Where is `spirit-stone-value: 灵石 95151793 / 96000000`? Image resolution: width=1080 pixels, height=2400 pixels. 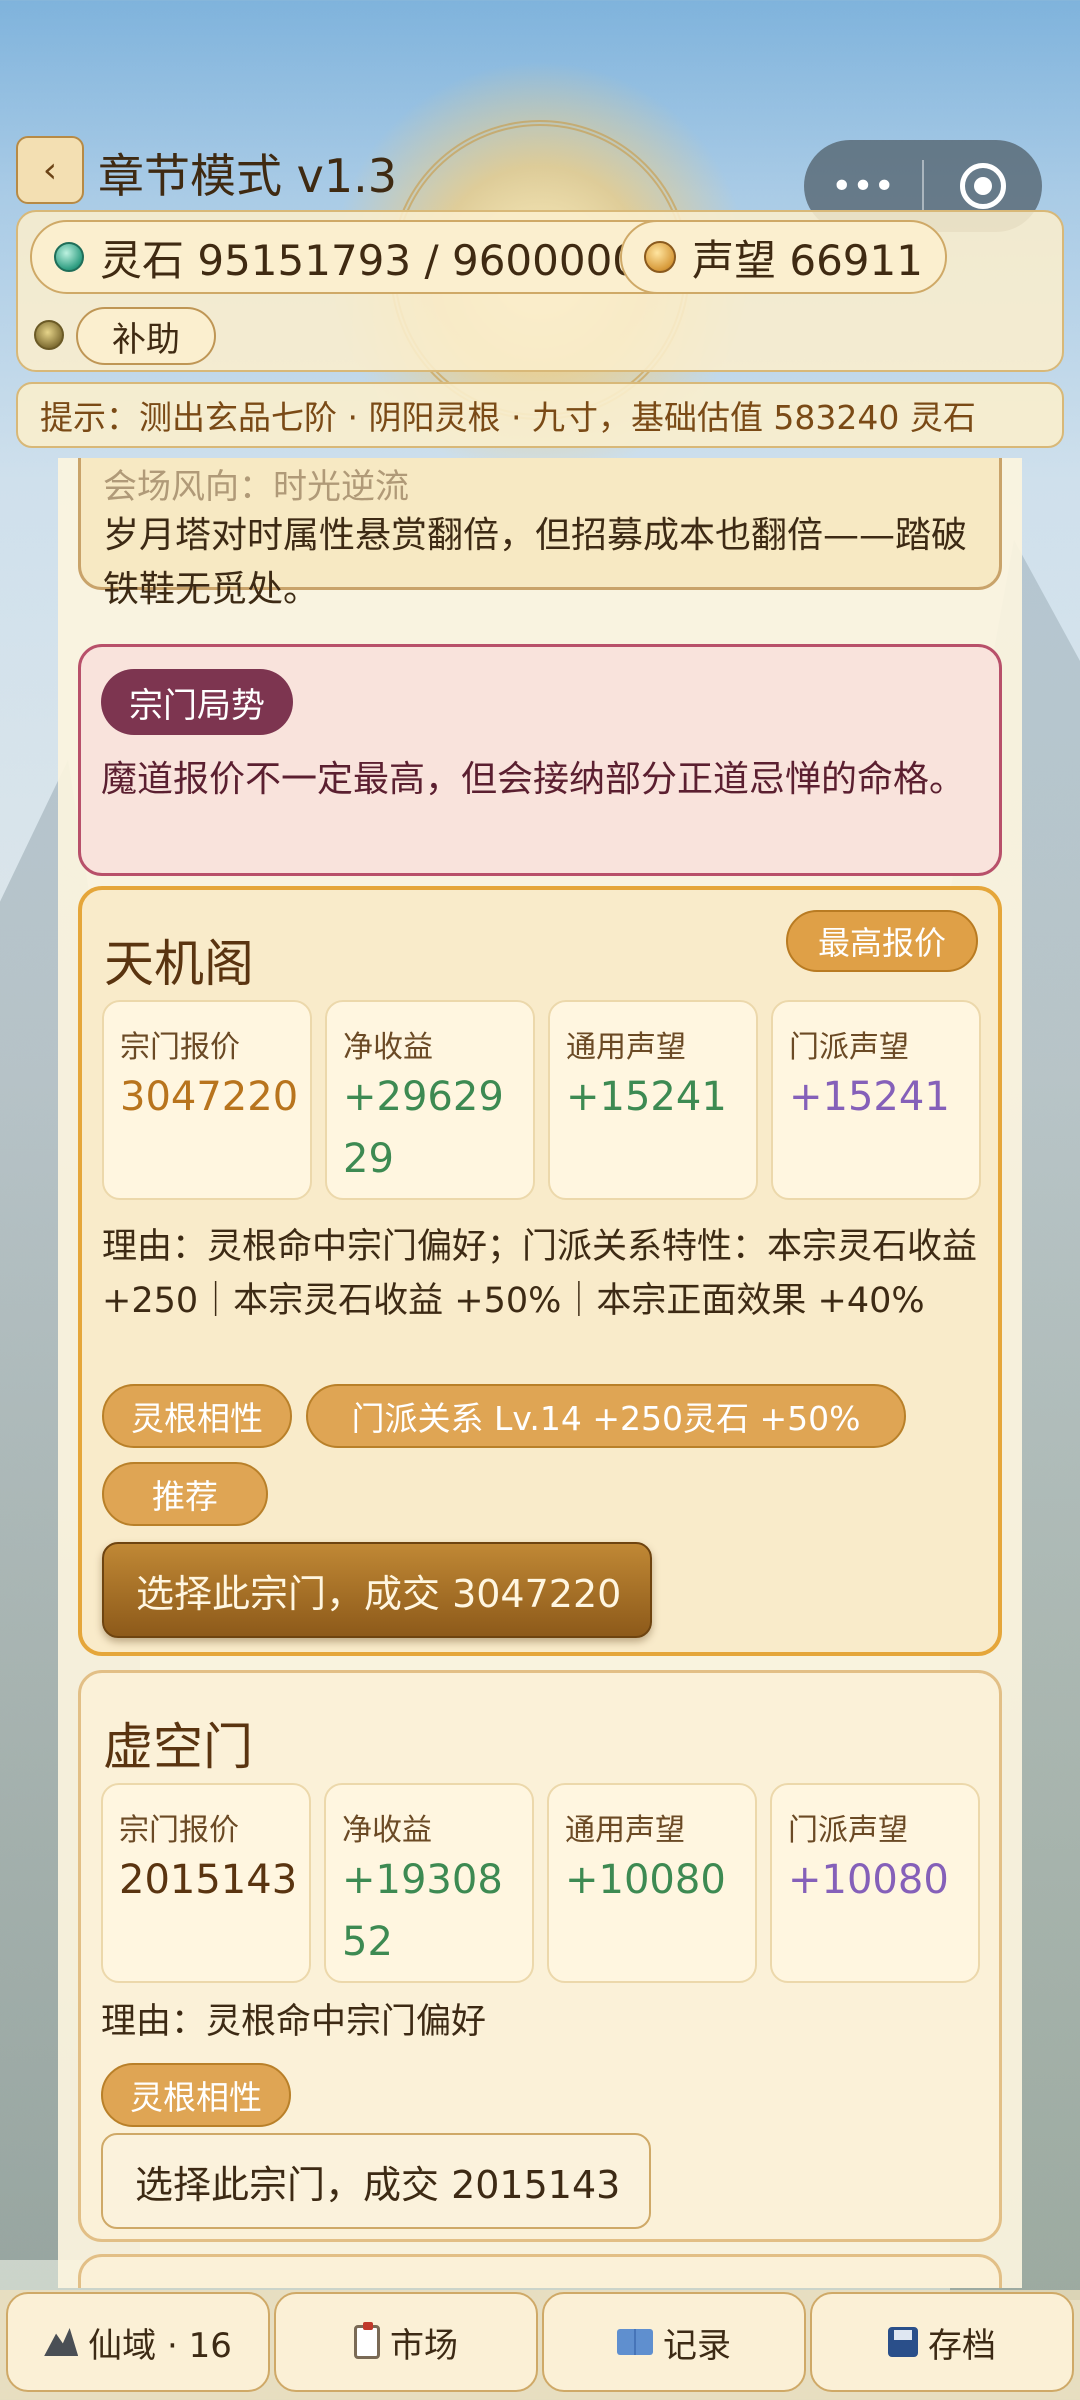 spirit-stone-value: 灵石 95151793 / 96000000 is located at coordinates (383, 260).